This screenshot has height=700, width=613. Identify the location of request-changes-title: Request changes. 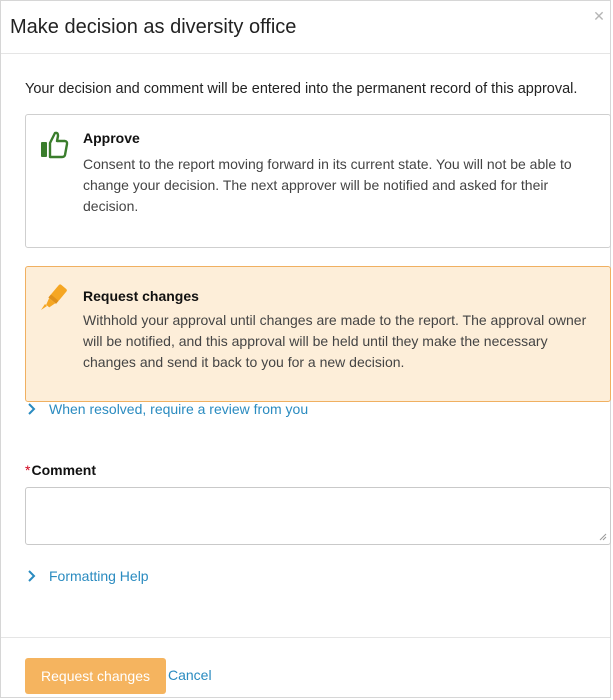
(141, 296).